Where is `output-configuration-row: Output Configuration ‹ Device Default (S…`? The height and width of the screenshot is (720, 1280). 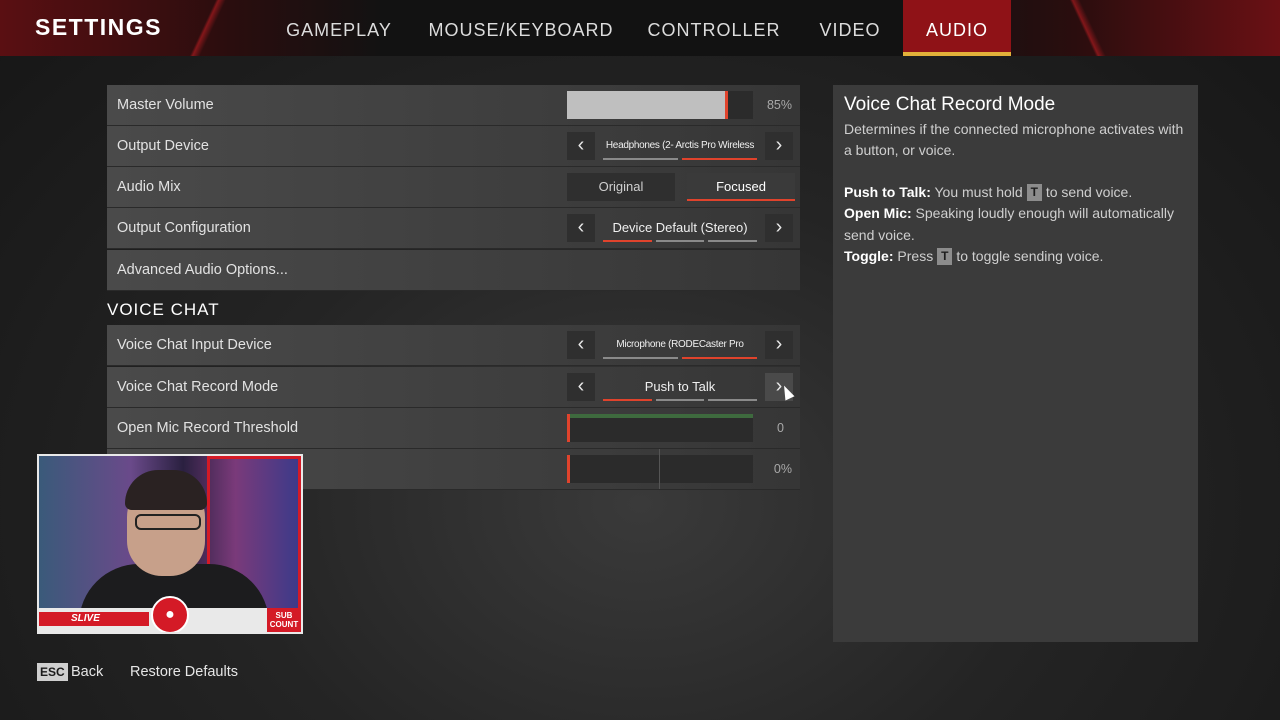
output-configuration-row: Output Configuration ‹ Device Default (S… is located at coordinates (453, 228).